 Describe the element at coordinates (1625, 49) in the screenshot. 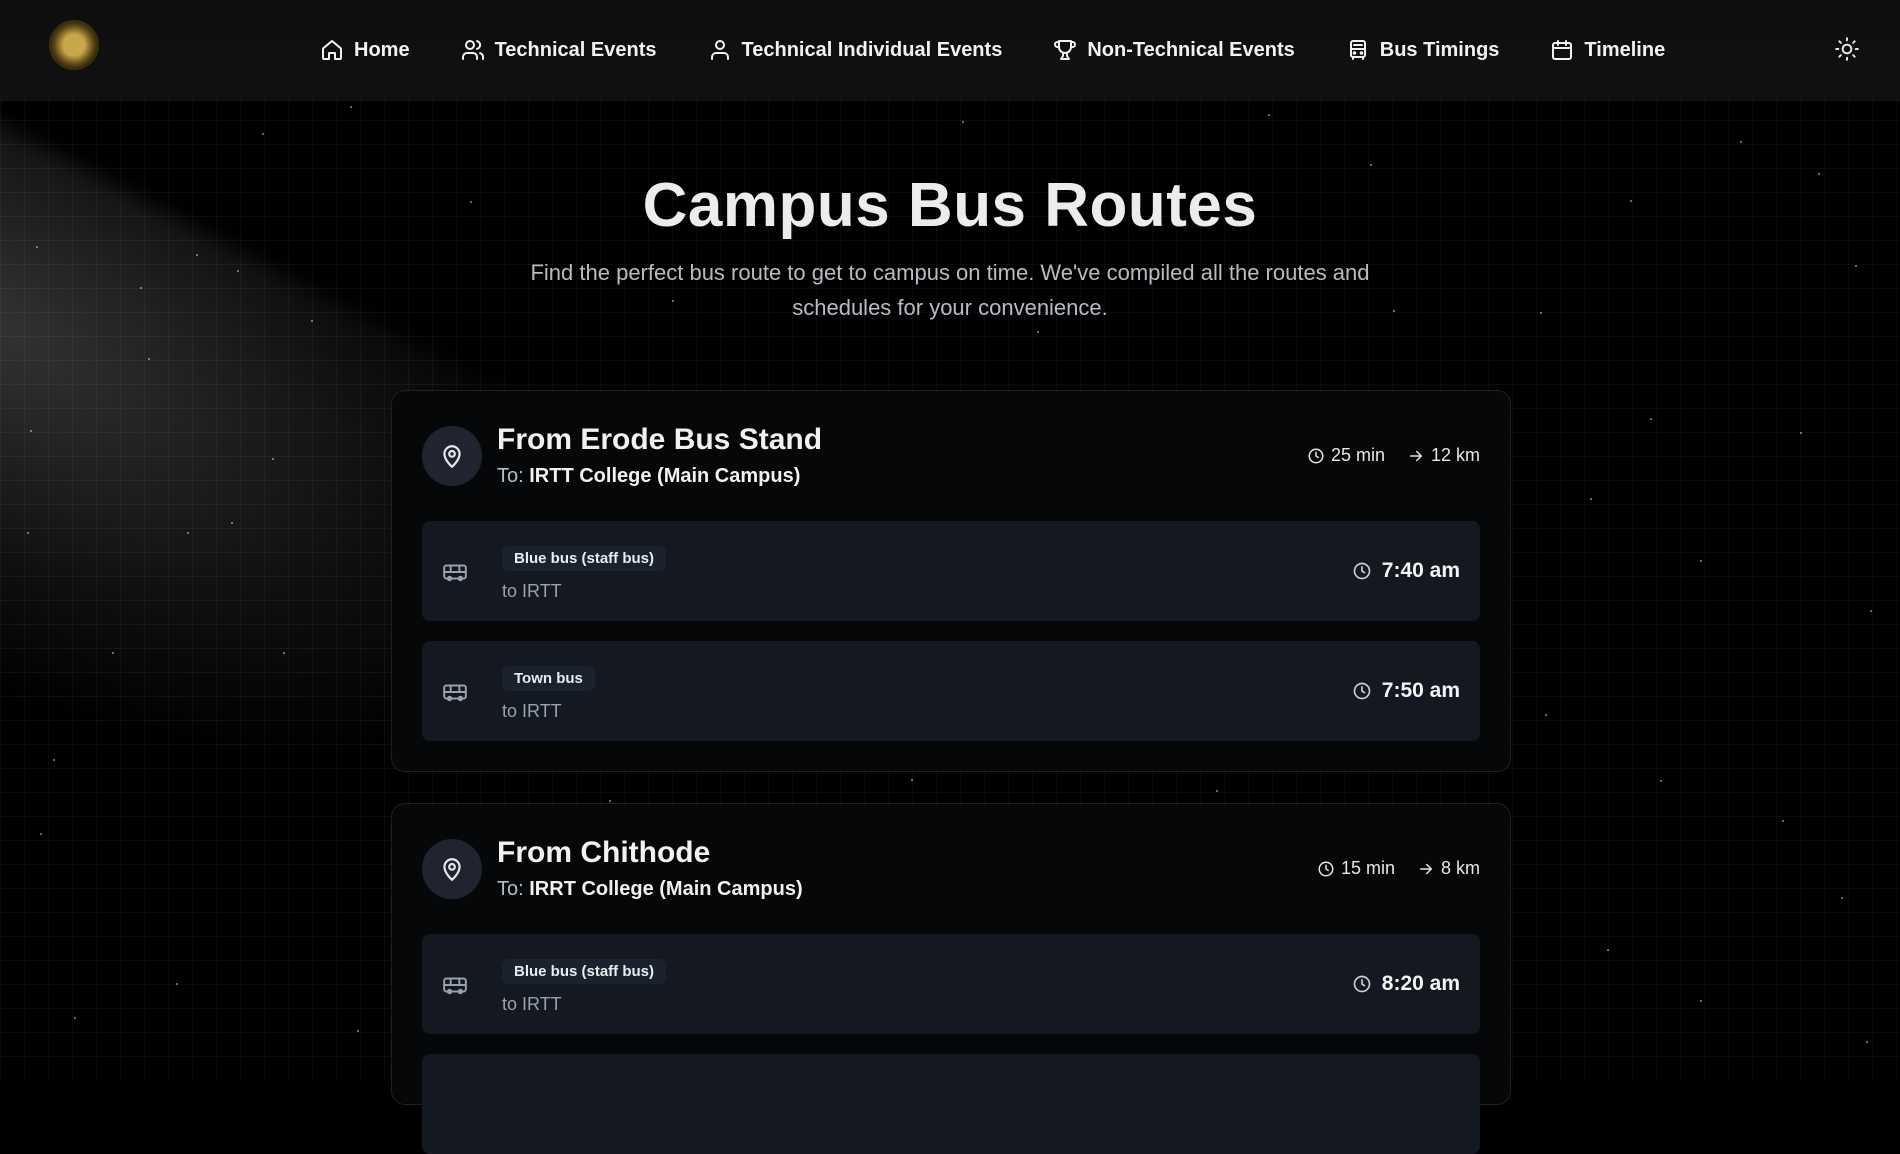

I see `nav-timeline-label: Timeline` at that location.